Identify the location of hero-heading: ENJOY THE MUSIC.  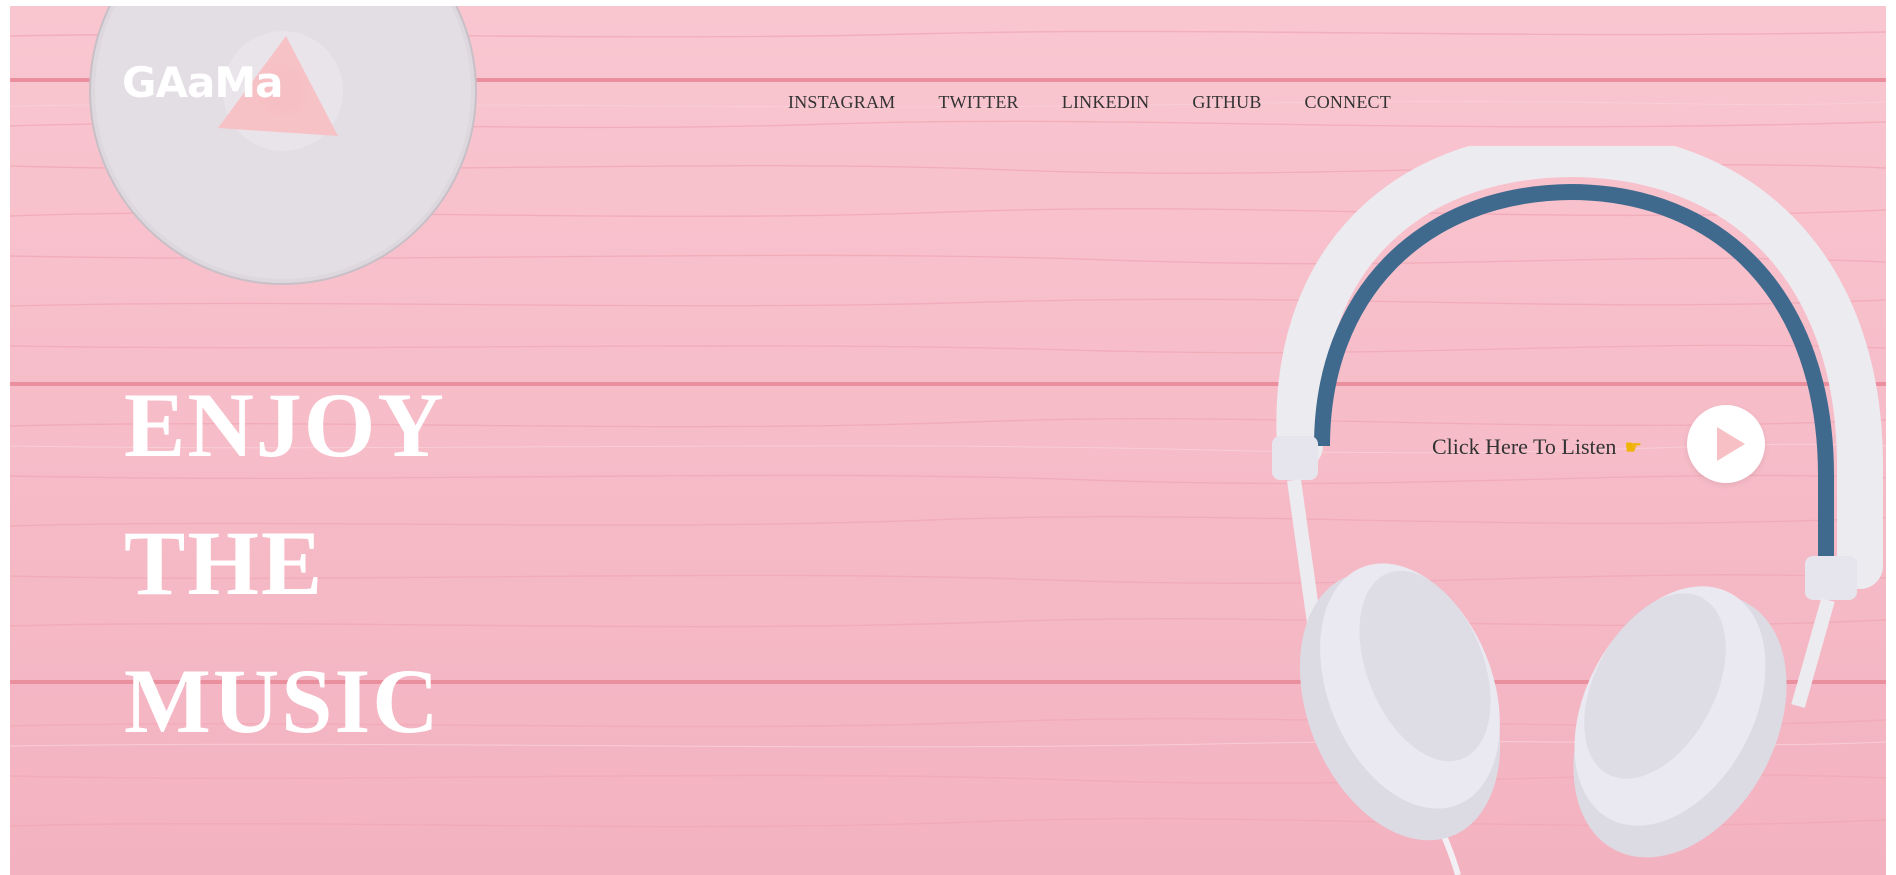
(285, 563).